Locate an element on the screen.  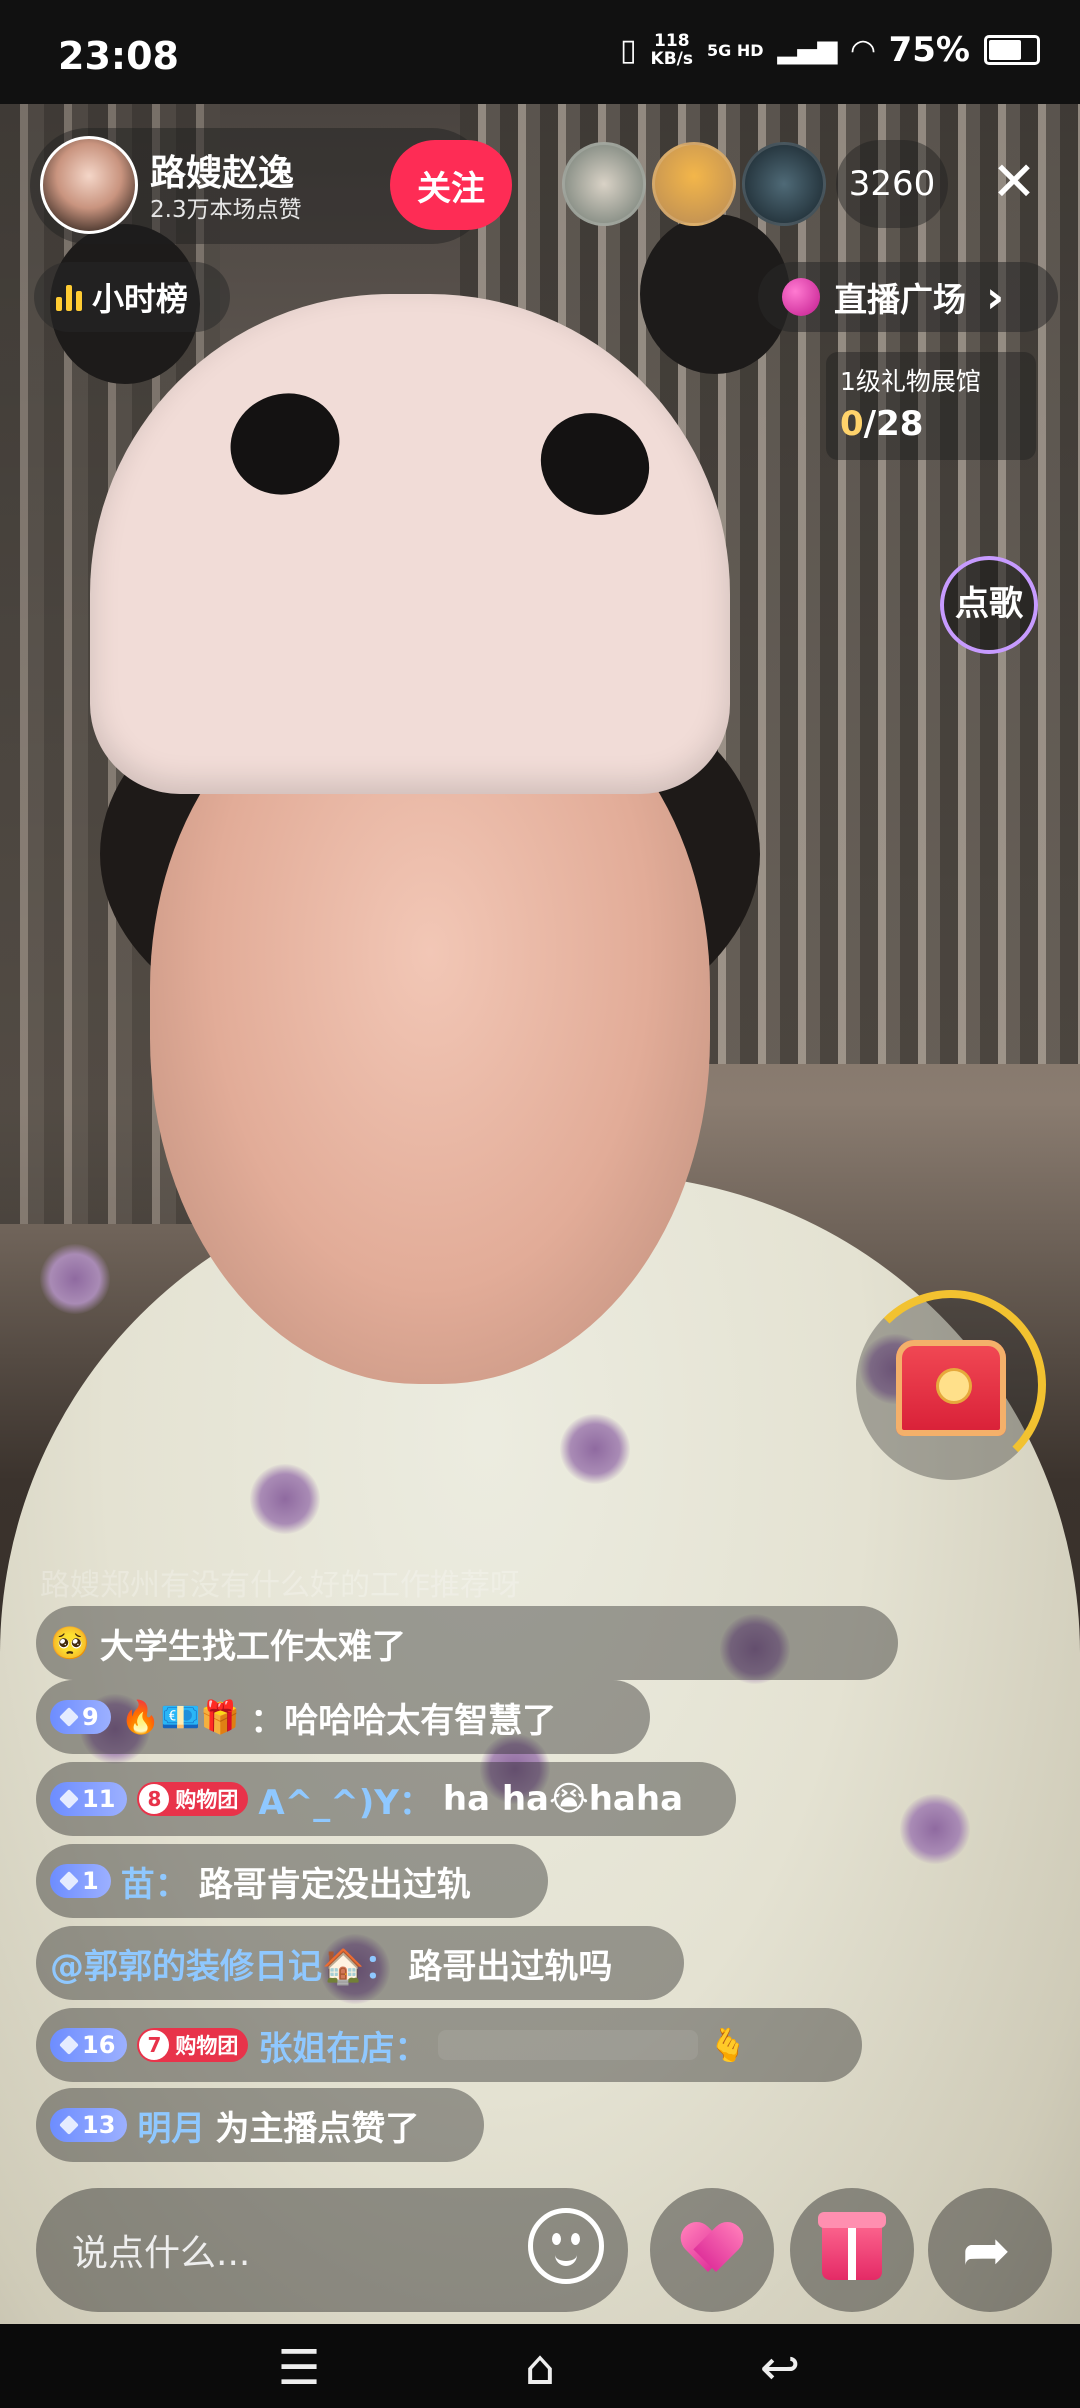
like-button is located at coordinates (712, 2250).